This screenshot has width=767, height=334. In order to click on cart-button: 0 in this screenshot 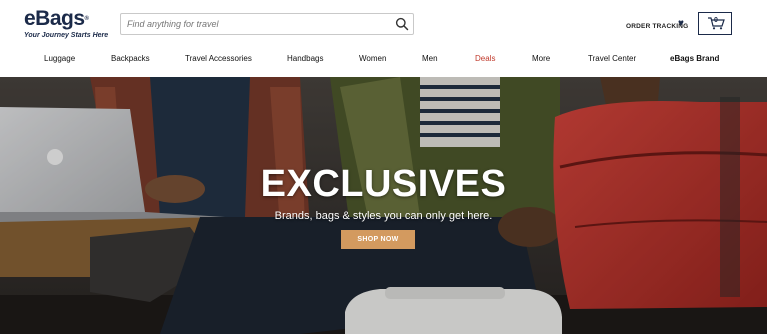, I will do `click(715, 23)`.